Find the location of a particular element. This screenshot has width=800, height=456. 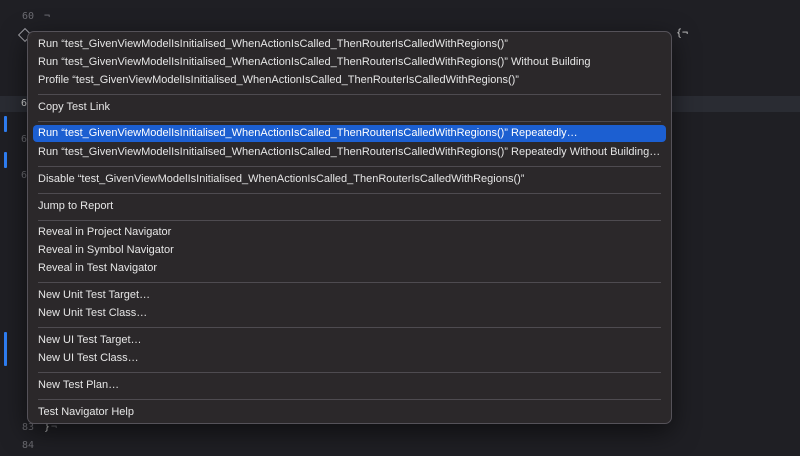

menu-reveal-project-navigator: Reveal in Project Navigator is located at coordinates (349, 232).